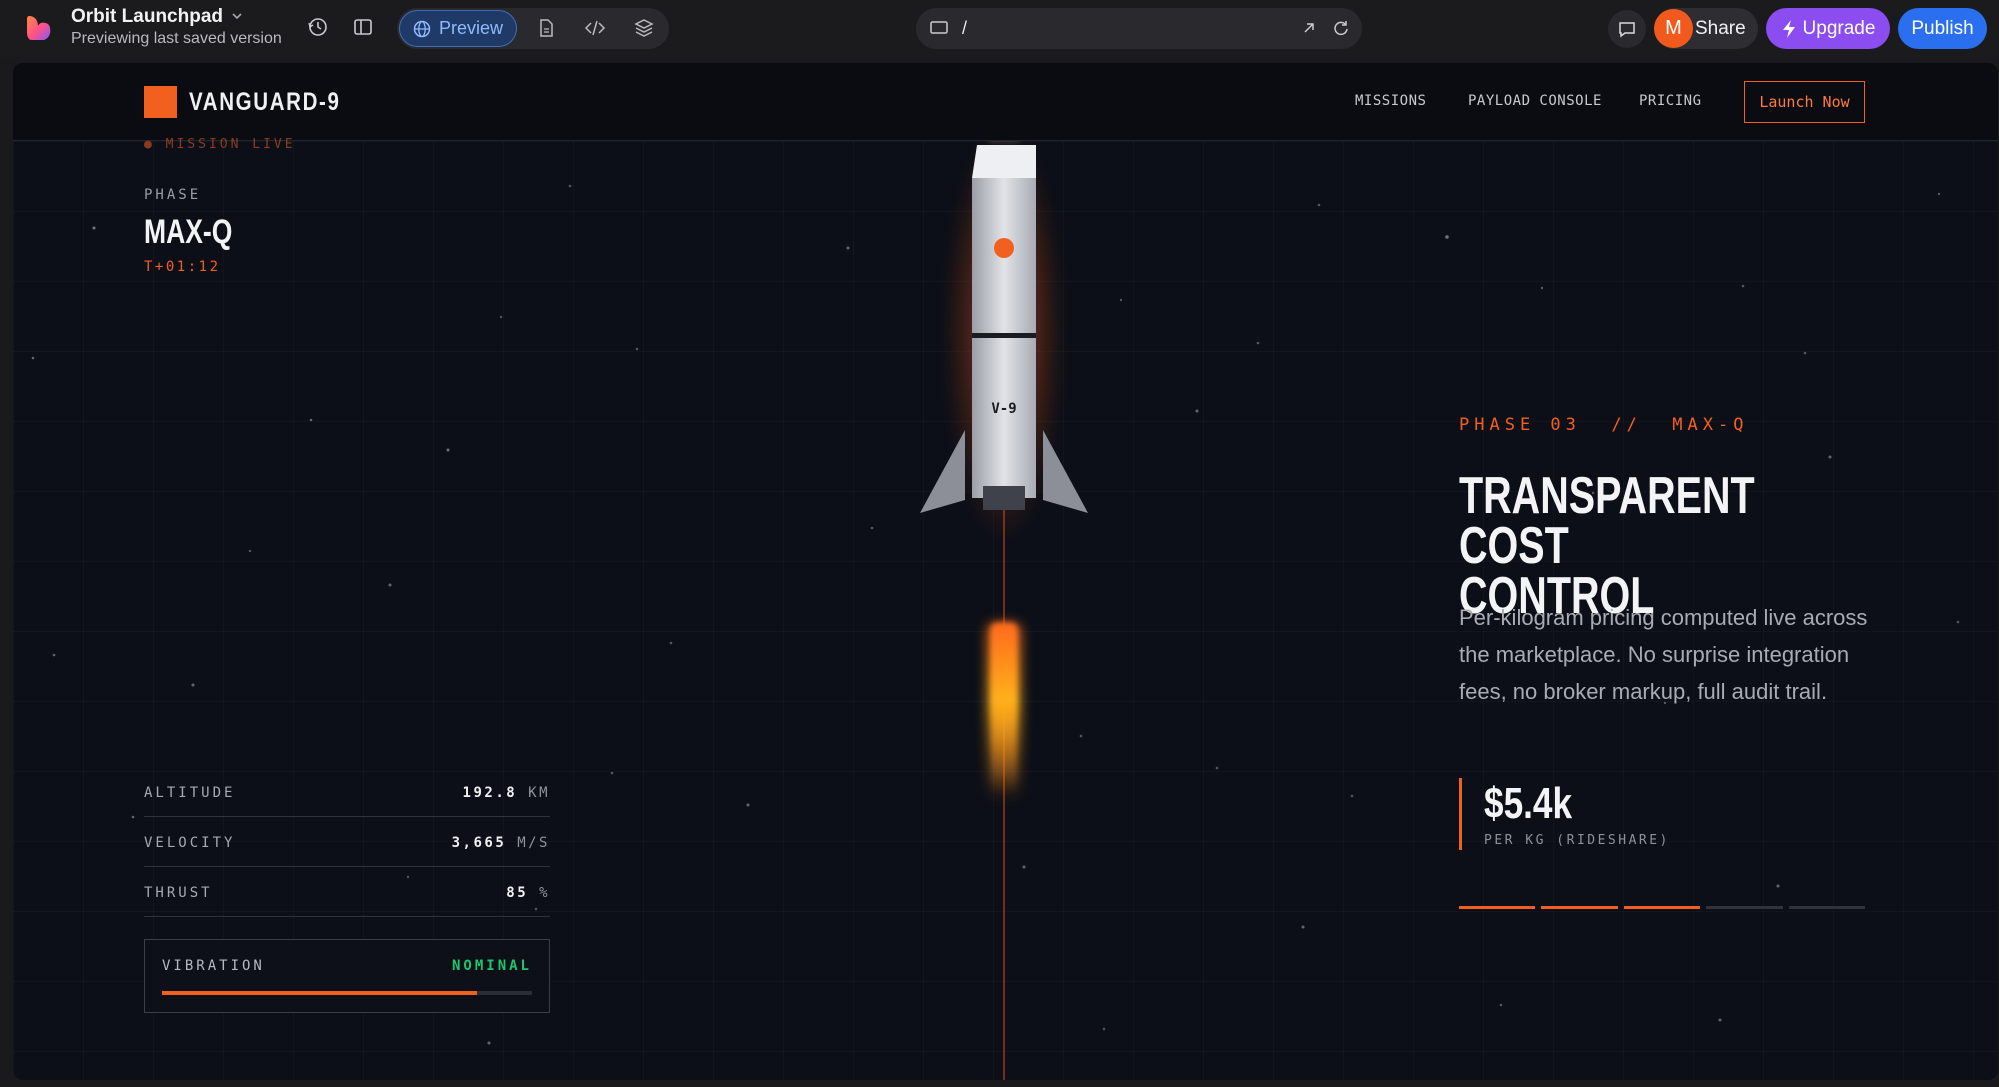 Image resolution: width=1999 pixels, height=1087 pixels. What do you see at coordinates (500, 843) in the screenshot?
I see `telemetry-value: 3,665 M/S` at bounding box center [500, 843].